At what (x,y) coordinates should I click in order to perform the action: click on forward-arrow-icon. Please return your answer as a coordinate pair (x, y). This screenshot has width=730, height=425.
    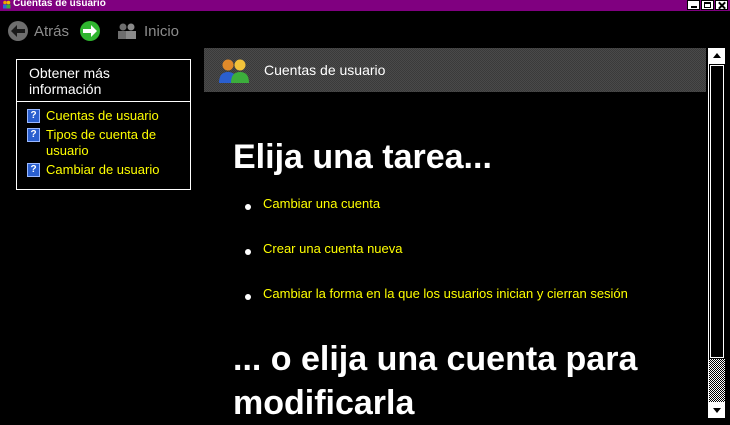
    Looking at the image, I should click on (90, 31).